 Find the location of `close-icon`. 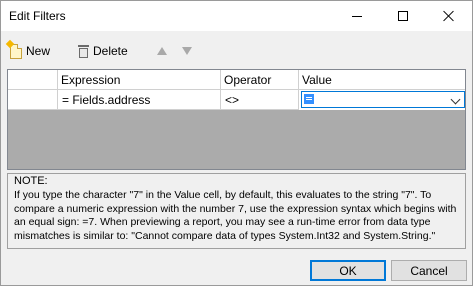

close-icon is located at coordinates (449, 16).